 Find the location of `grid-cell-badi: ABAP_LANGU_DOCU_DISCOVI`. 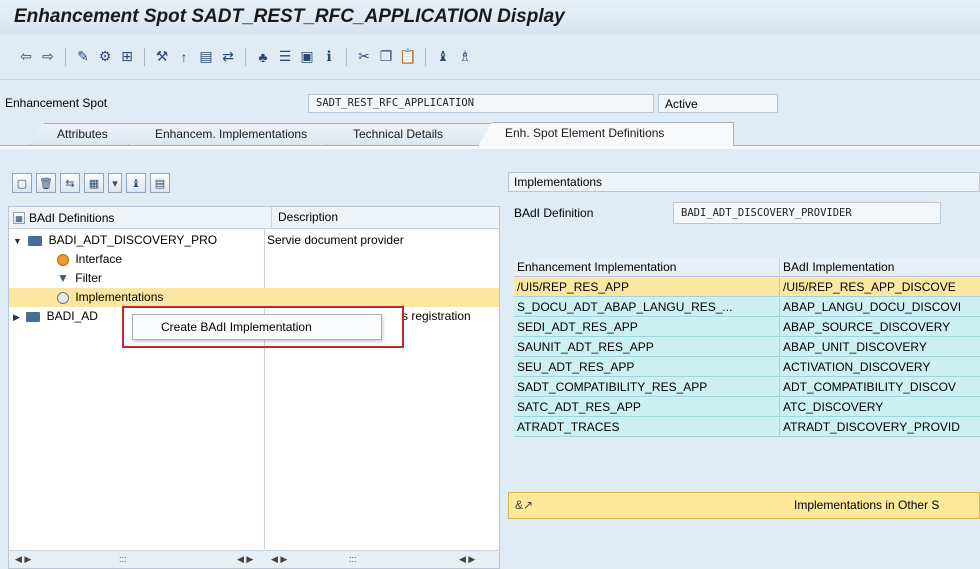

grid-cell-badi: ABAP_LANGU_DOCU_DISCOVI is located at coordinates (879, 307).